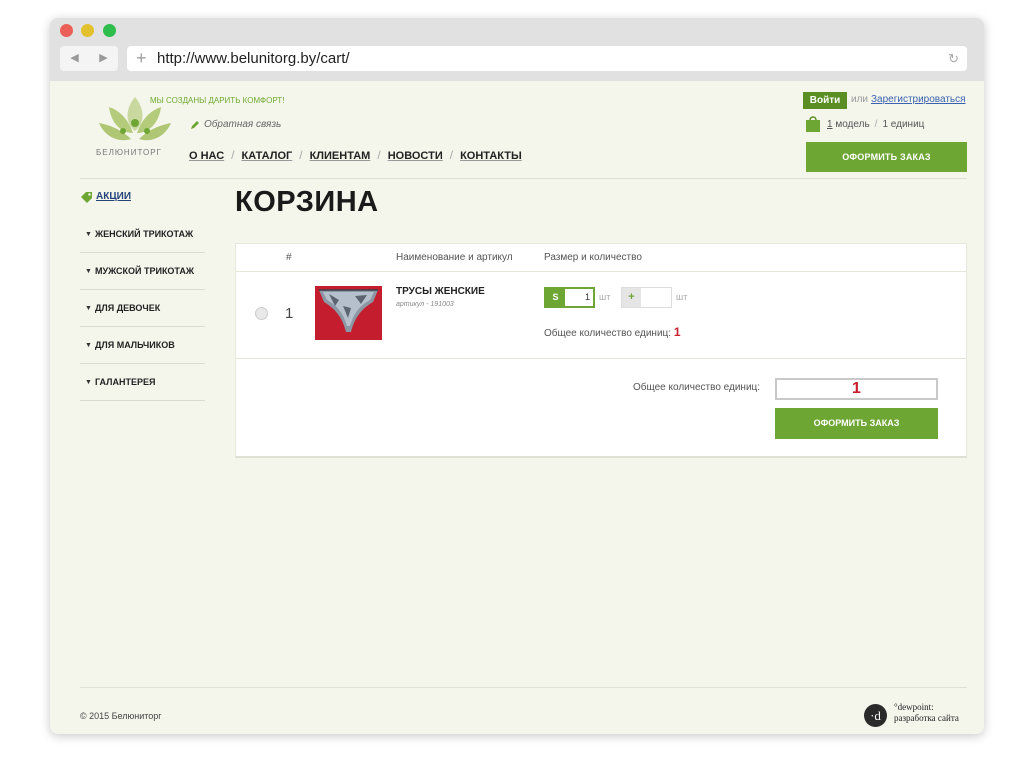 This screenshot has width=1024, height=763. Describe the element at coordinates (631, 297) in the screenshot. I see `add-size-button: +` at that location.